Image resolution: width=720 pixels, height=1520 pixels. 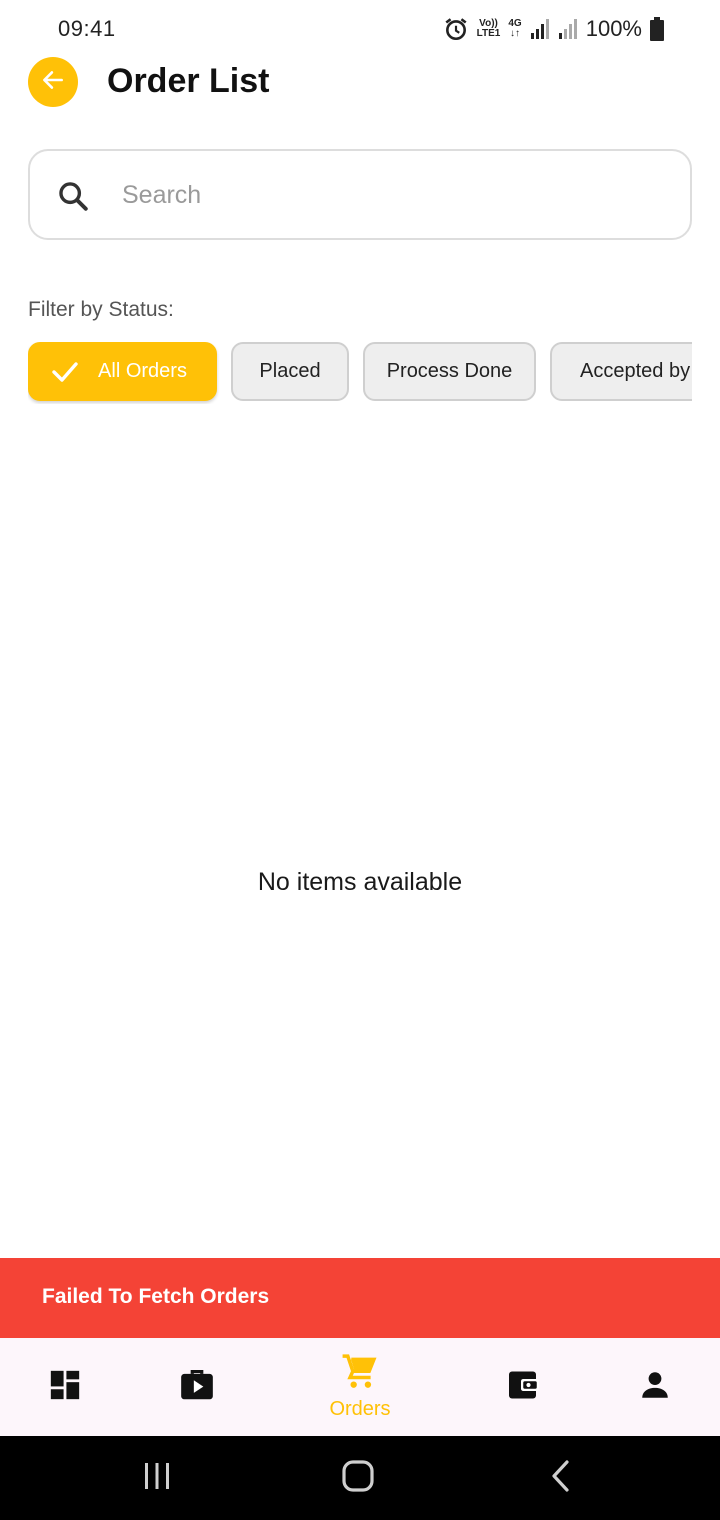 I want to click on chip-placed: Placed, so click(x=290, y=371).